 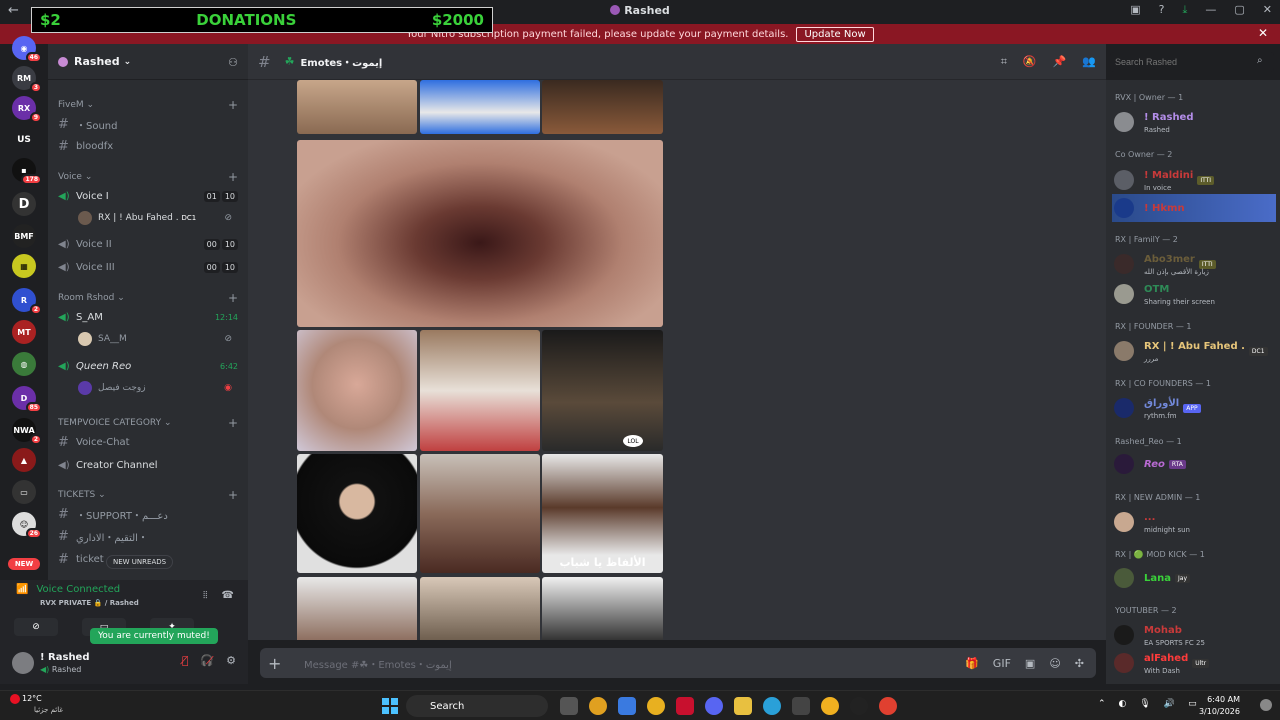 I want to click on deafen-icon: 🎧̸, so click(x=207, y=660).